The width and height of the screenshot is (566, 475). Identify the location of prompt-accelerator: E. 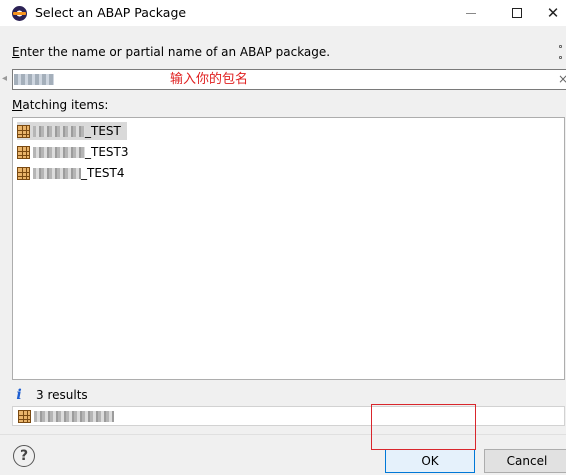
(16, 52).